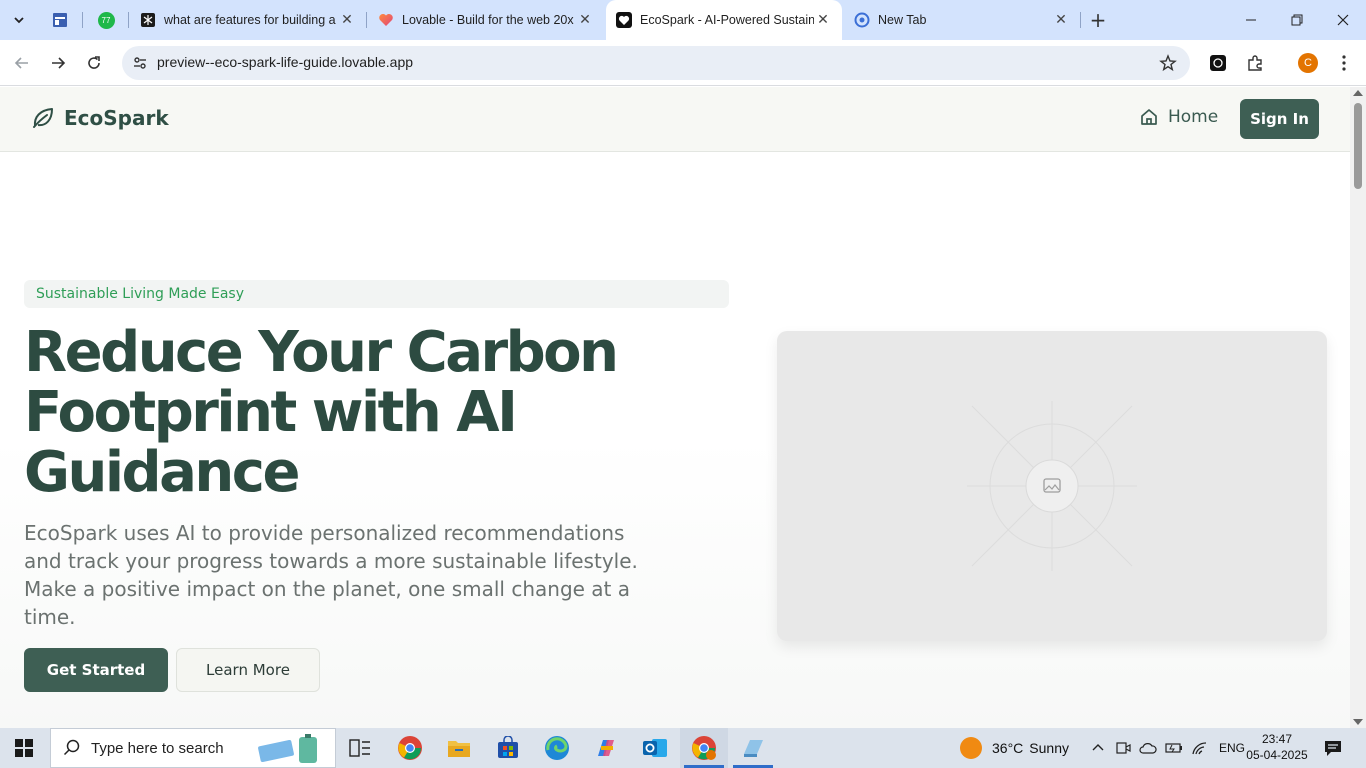 The width and height of the screenshot is (1366, 768). What do you see at coordinates (1098, 748) in the screenshot?
I see `chevron-up-icon` at bounding box center [1098, 748].